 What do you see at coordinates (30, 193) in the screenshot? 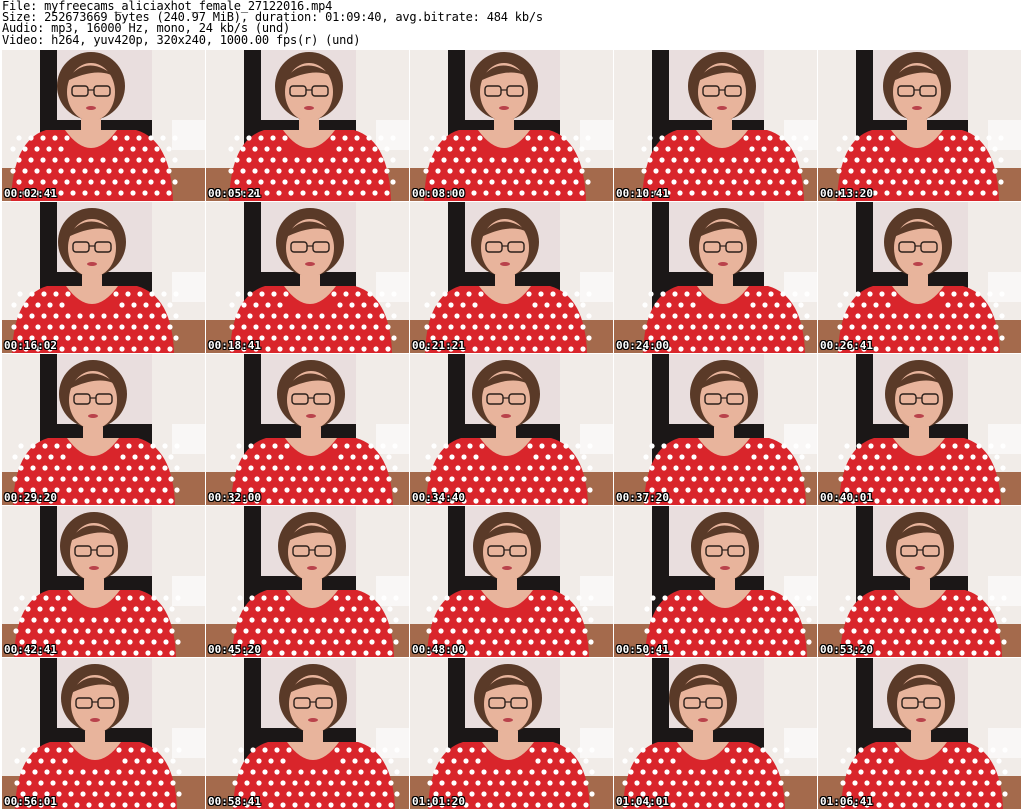
I see `thumbnail-timestamp: 00:02:41` at bounding box center [30, 193].